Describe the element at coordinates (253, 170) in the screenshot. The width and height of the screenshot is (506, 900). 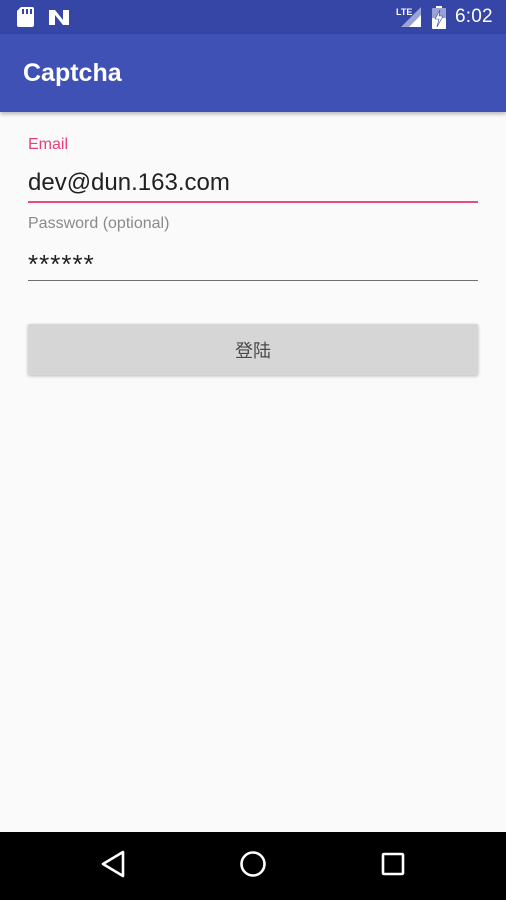
I see `email-field: Email dev@dun.163.com` at that location.